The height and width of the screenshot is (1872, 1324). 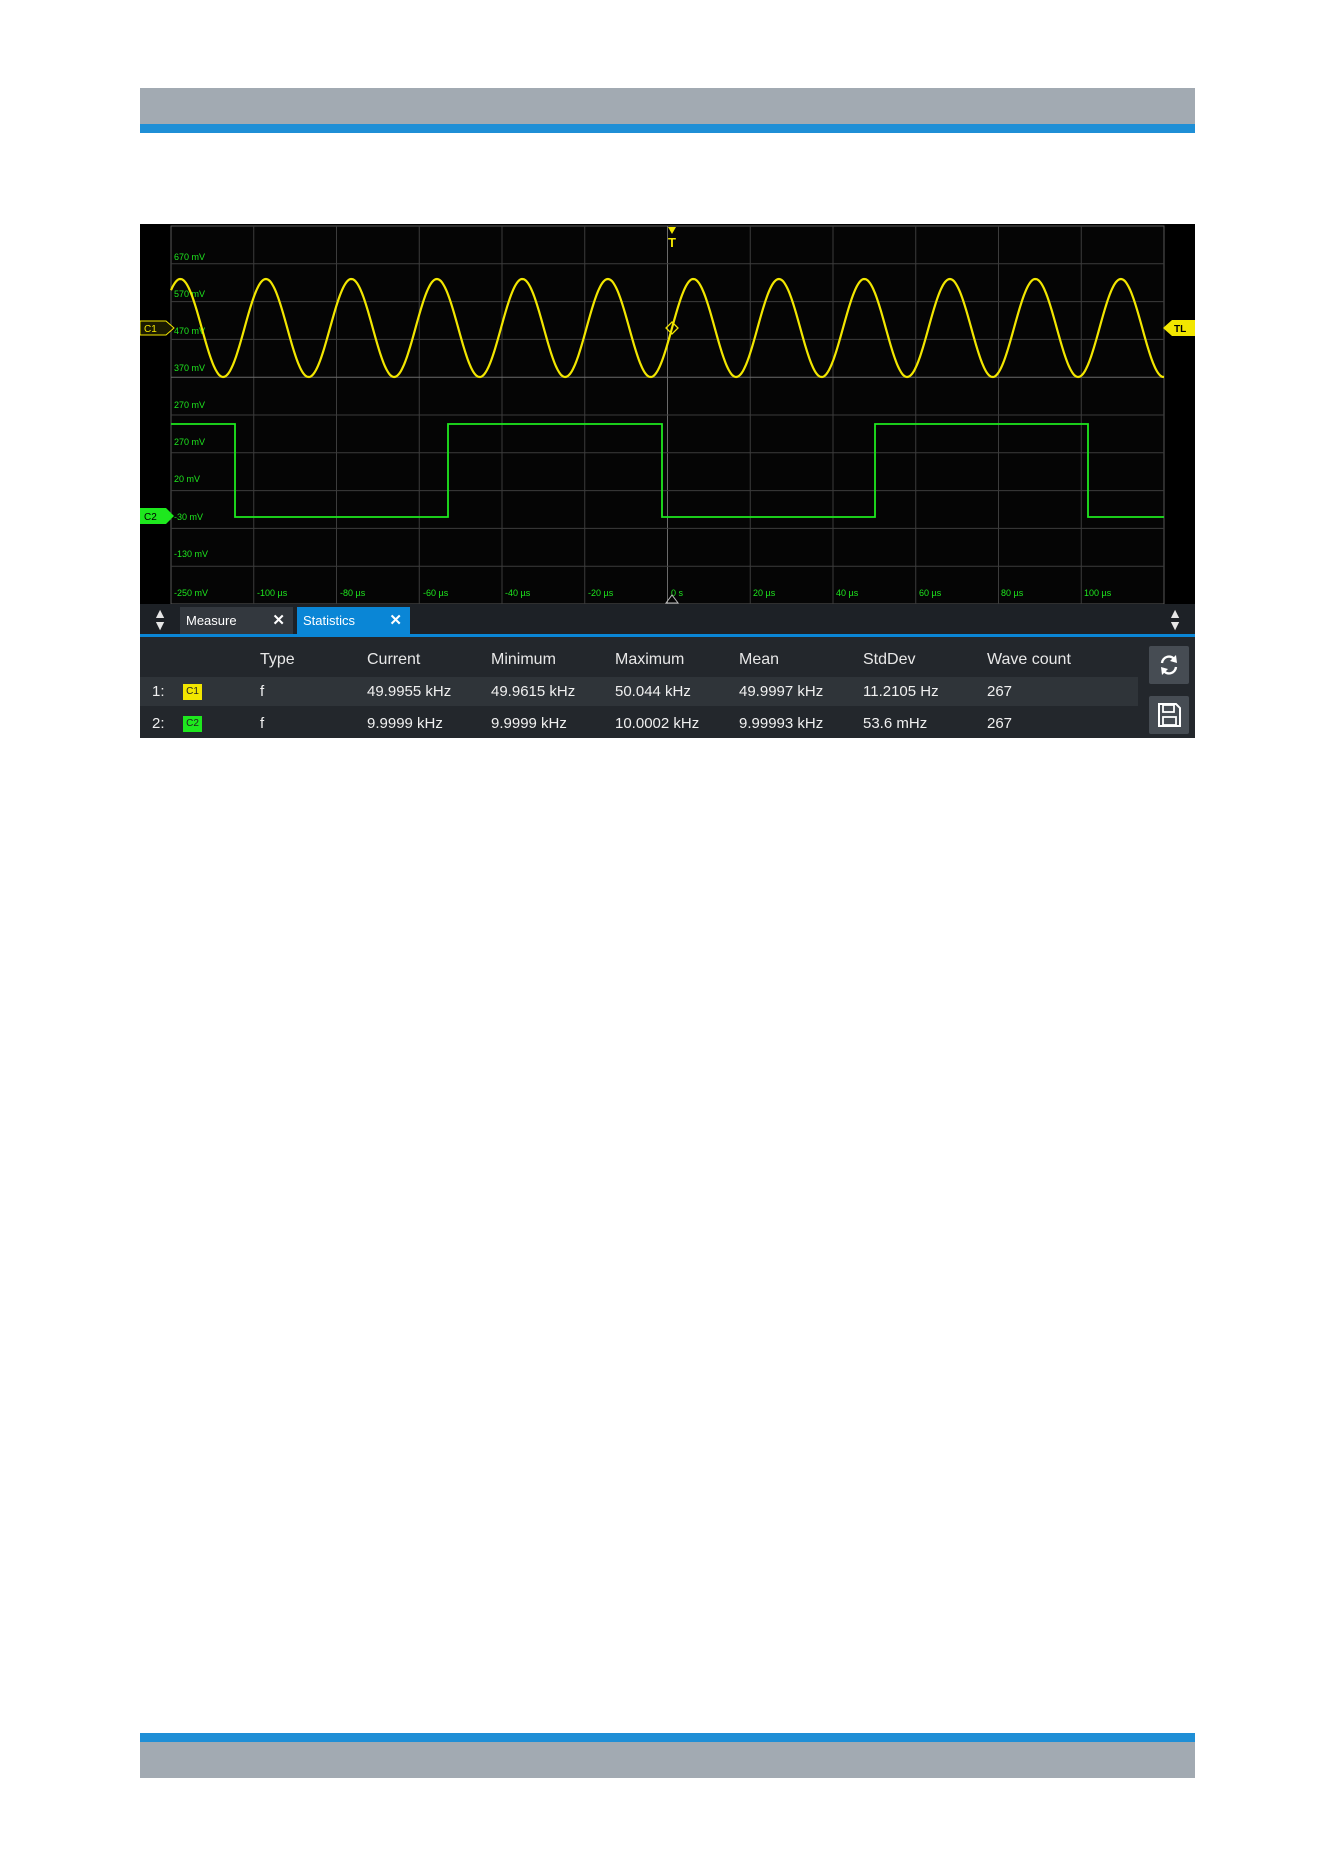 What do you see at coordinates (394, 659) in the screenshot?
I see `column-header-current: Current` at bounding box center [394, 659].